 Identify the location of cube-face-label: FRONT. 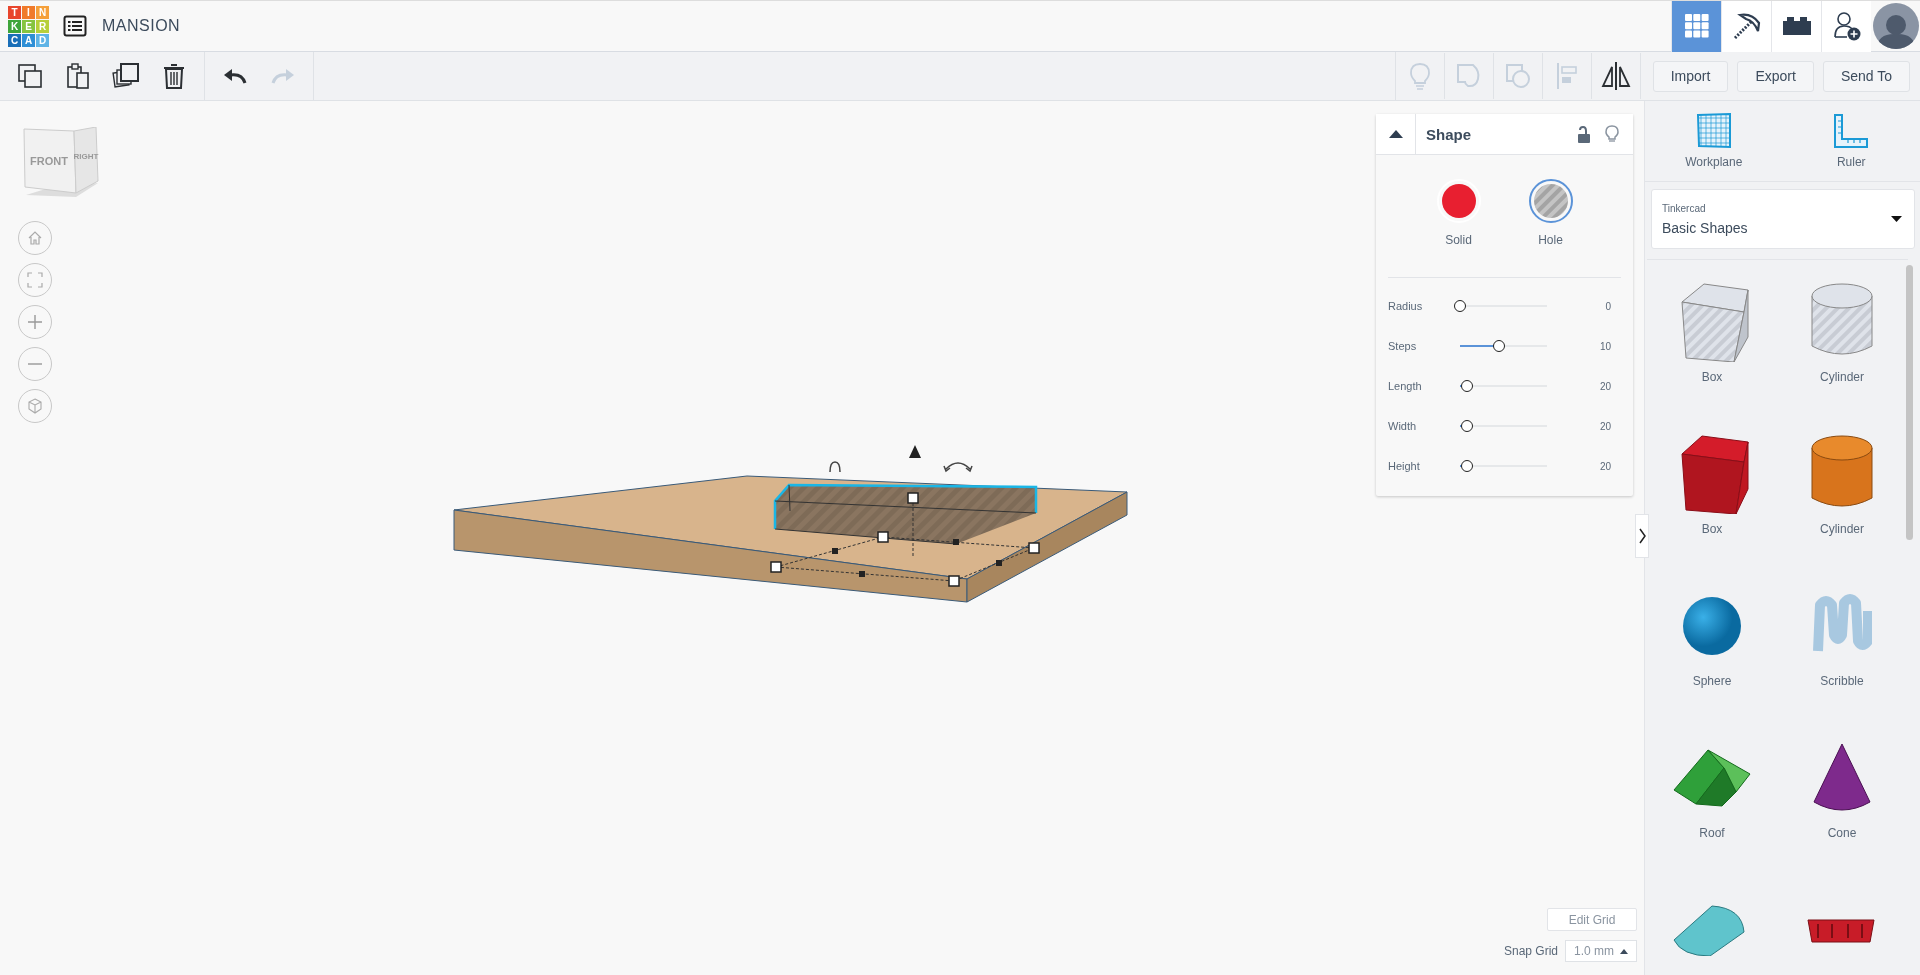
(49, 161).